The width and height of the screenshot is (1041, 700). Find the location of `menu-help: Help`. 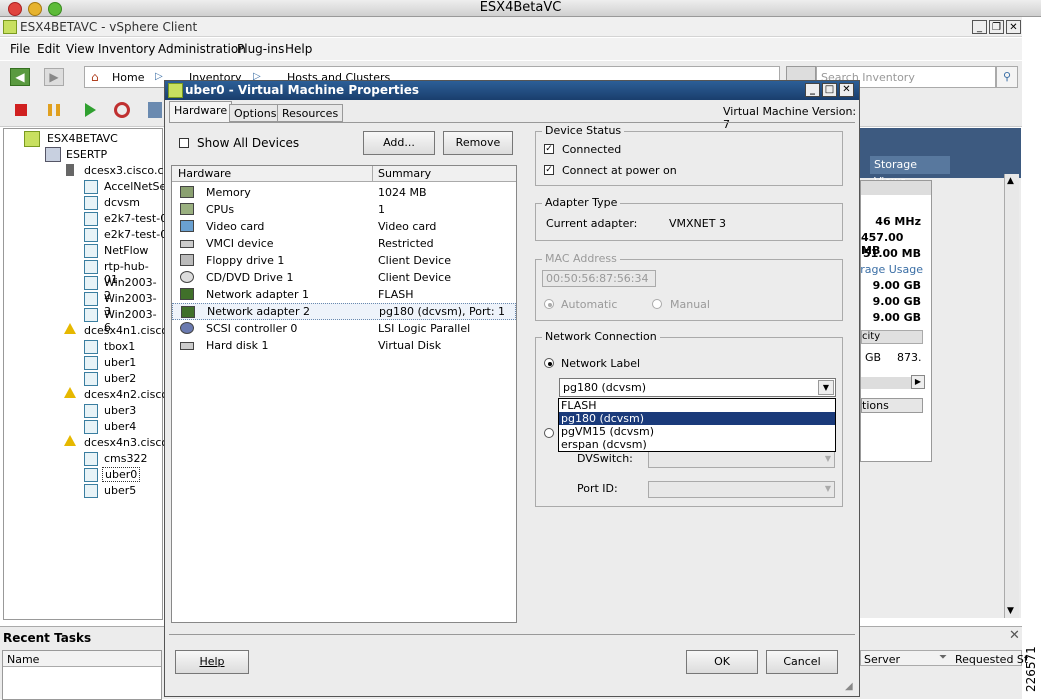

menu-help: Help is located at coordinates (298, 49).